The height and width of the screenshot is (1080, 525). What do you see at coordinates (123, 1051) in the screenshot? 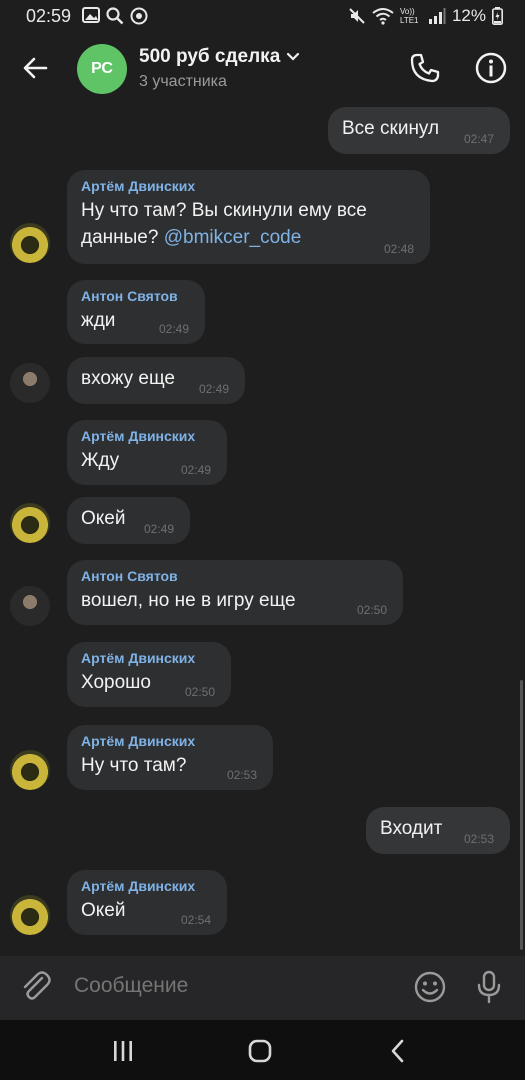
I see `recent-apps-icon` at bounding box center [123, 1051].